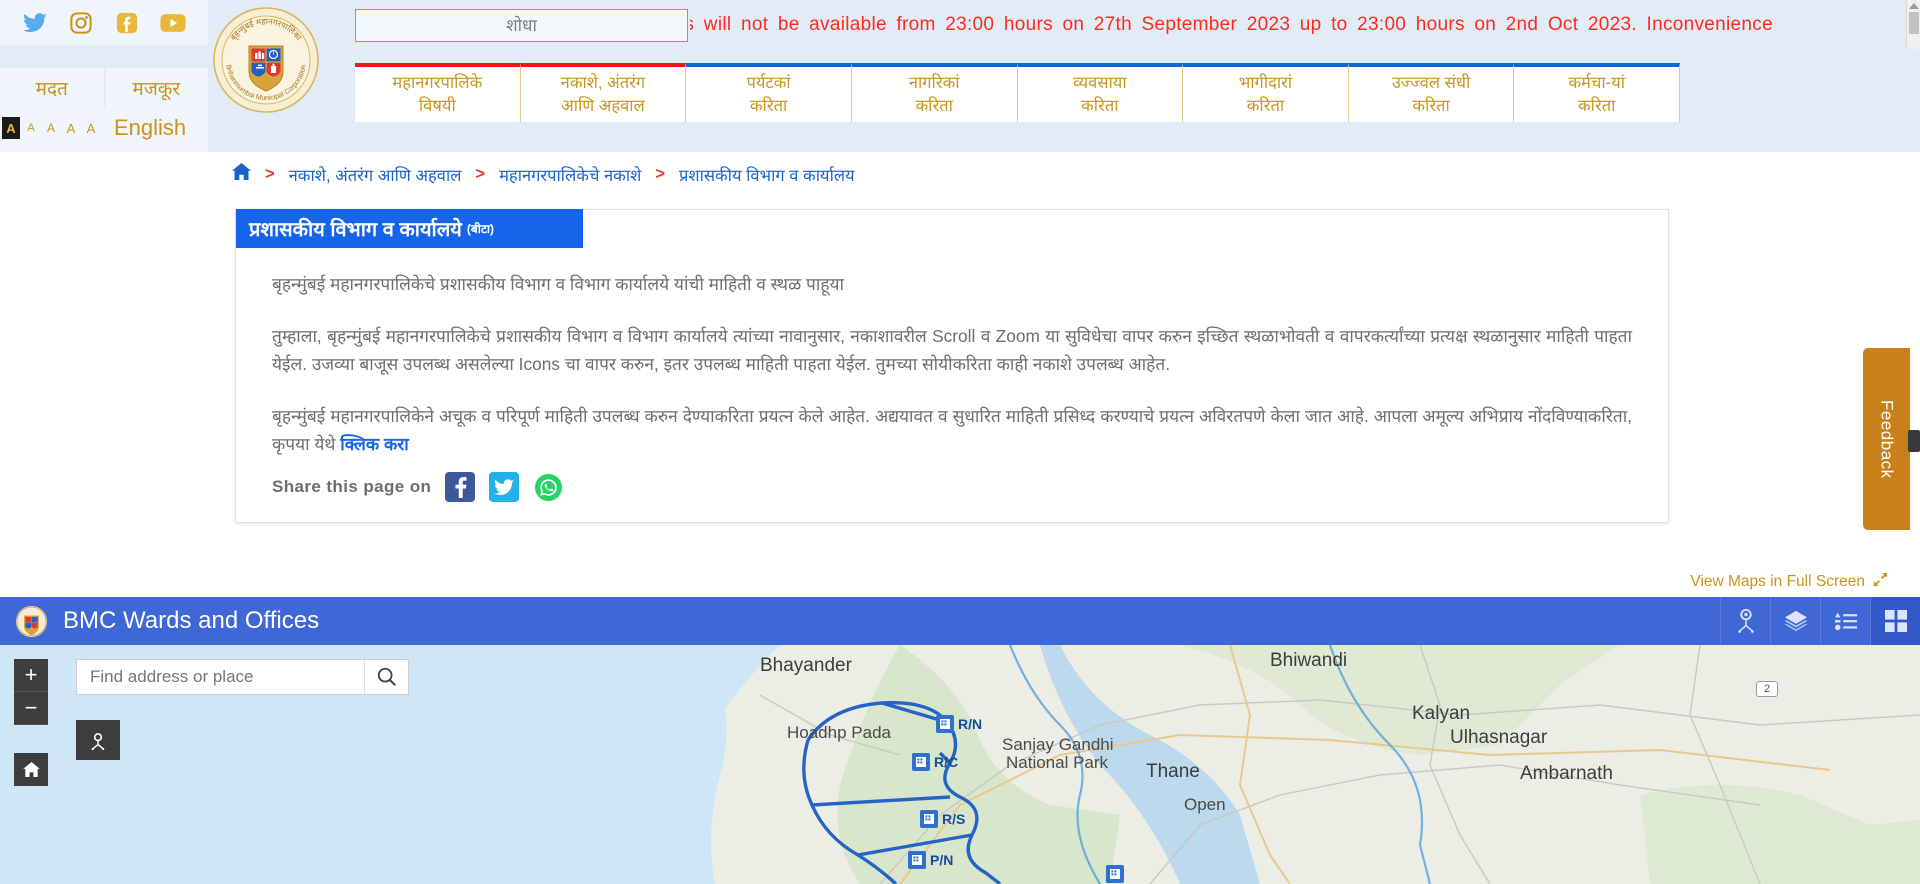 Image resolution: width=1920 pixels, height=884 pixels. Describe the element at coordinates (386, 677) in the screenshot. I see `search-icon` at that location.